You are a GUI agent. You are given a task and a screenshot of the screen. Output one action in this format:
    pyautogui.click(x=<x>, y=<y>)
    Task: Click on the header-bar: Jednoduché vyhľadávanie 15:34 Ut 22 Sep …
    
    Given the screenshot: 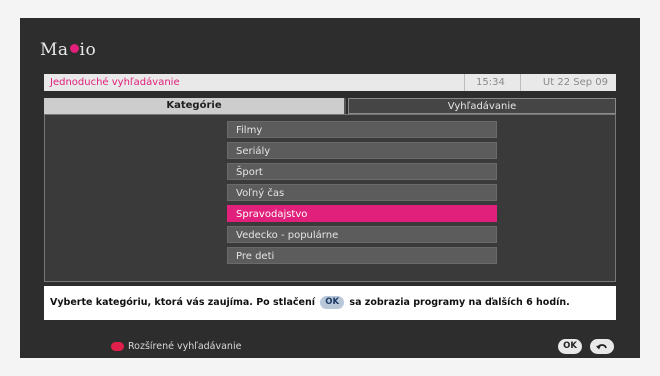 What is the action you would take?
    pyautogui.click(x=330, y=82)
    